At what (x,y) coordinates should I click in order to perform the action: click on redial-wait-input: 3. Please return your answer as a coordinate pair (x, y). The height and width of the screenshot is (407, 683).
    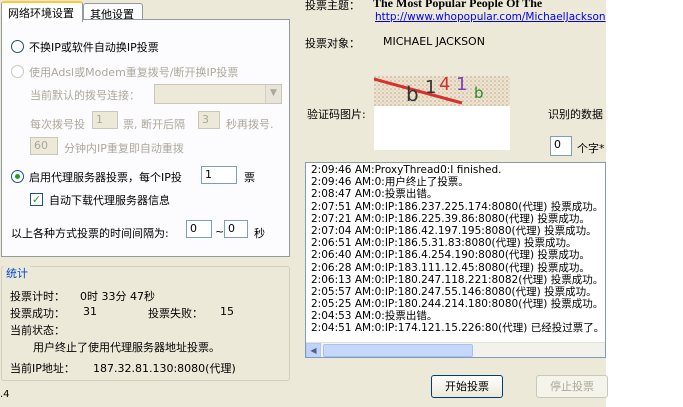
    Looking at the image, I should click on (209, 120).